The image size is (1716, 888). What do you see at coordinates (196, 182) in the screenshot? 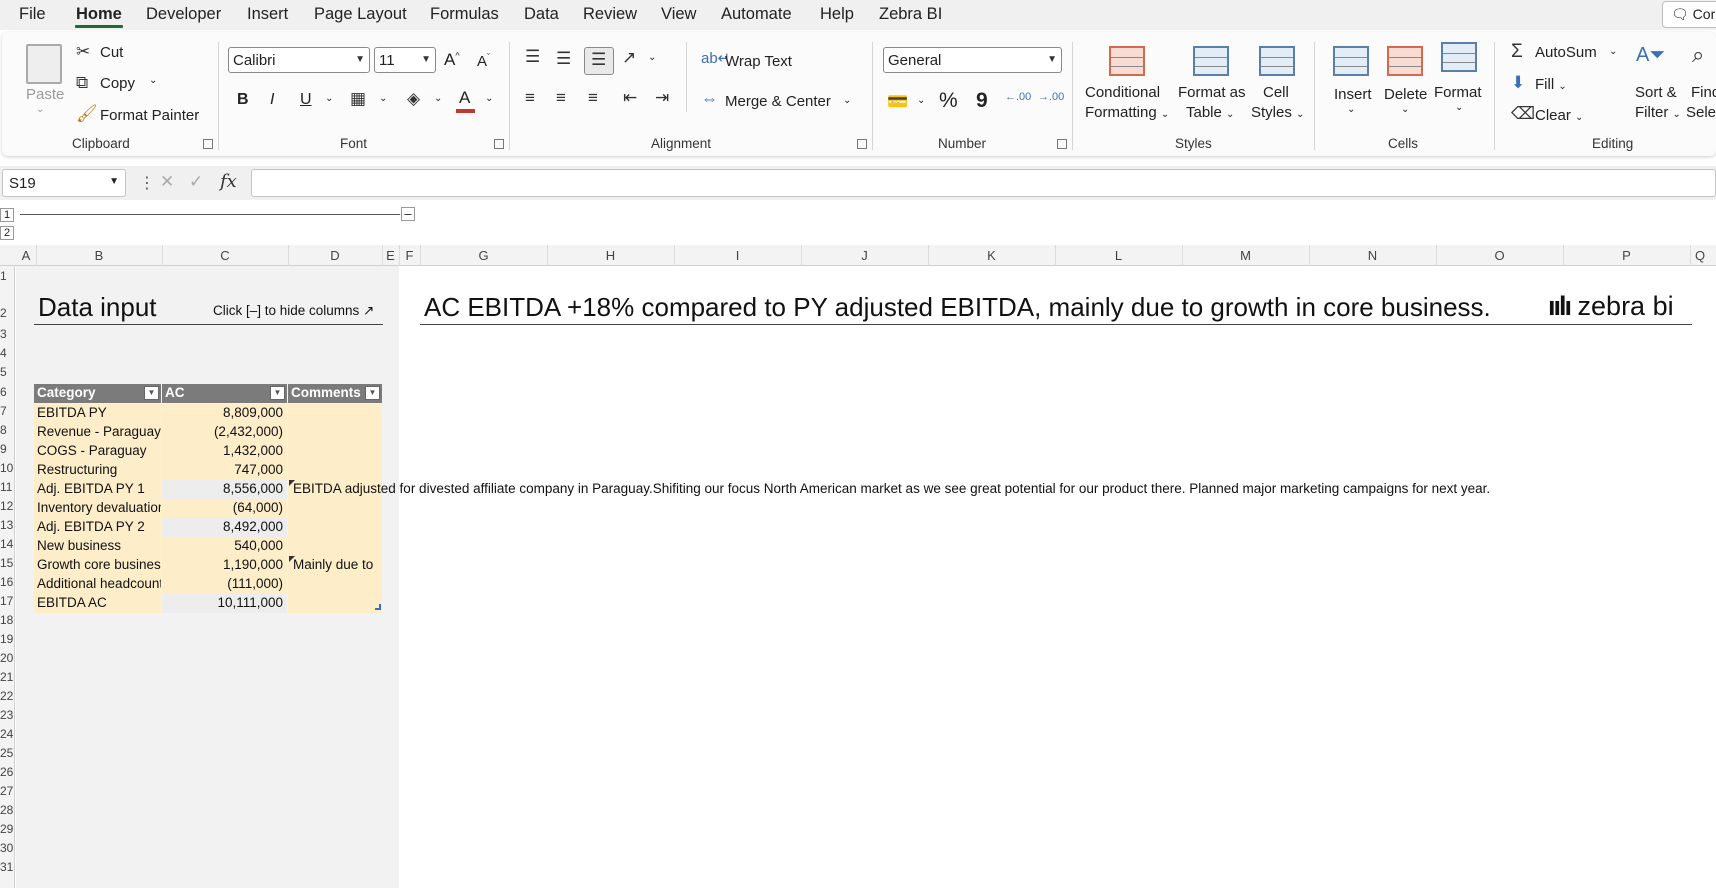
I see `confirm-icon: ✓` at bounding box center [196, 182].